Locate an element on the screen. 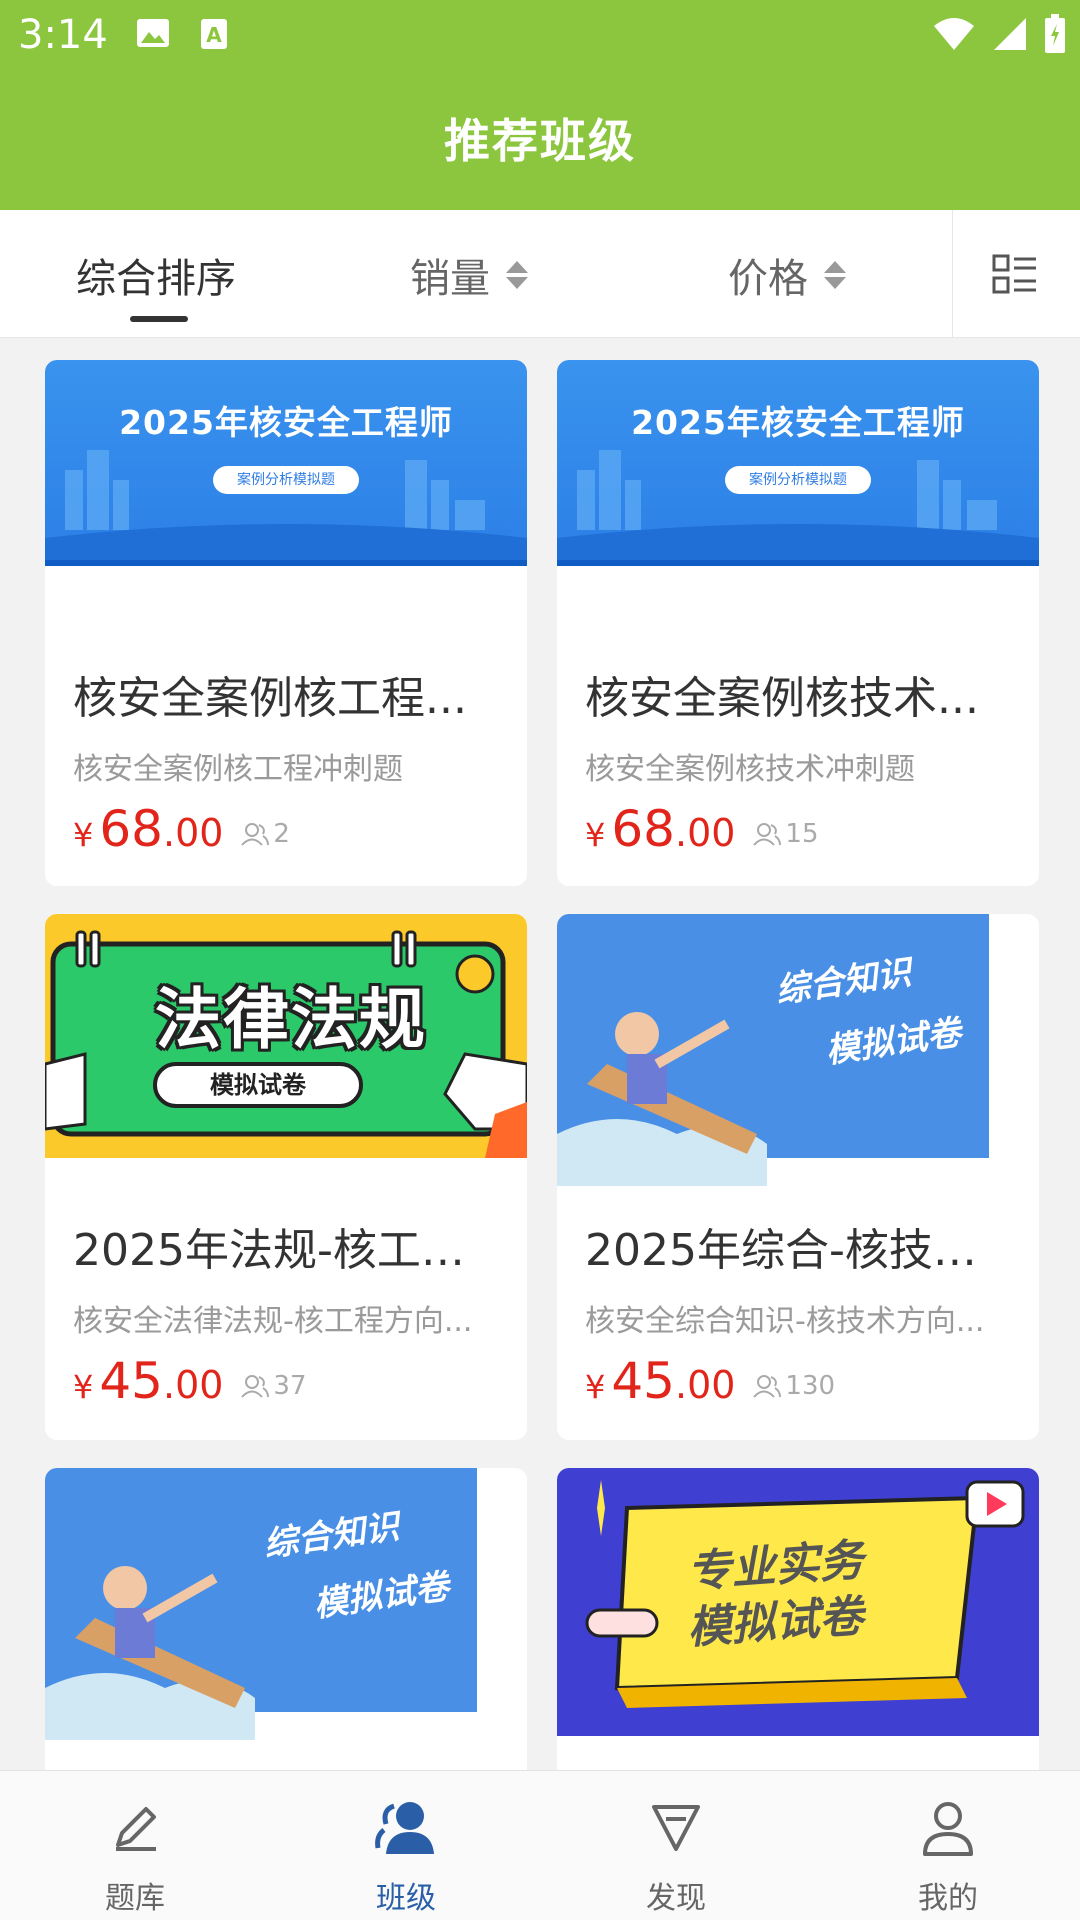 The width and height of the screenshot is (1080, 1920). pencil-icon is located at coordinates (136, 1829).